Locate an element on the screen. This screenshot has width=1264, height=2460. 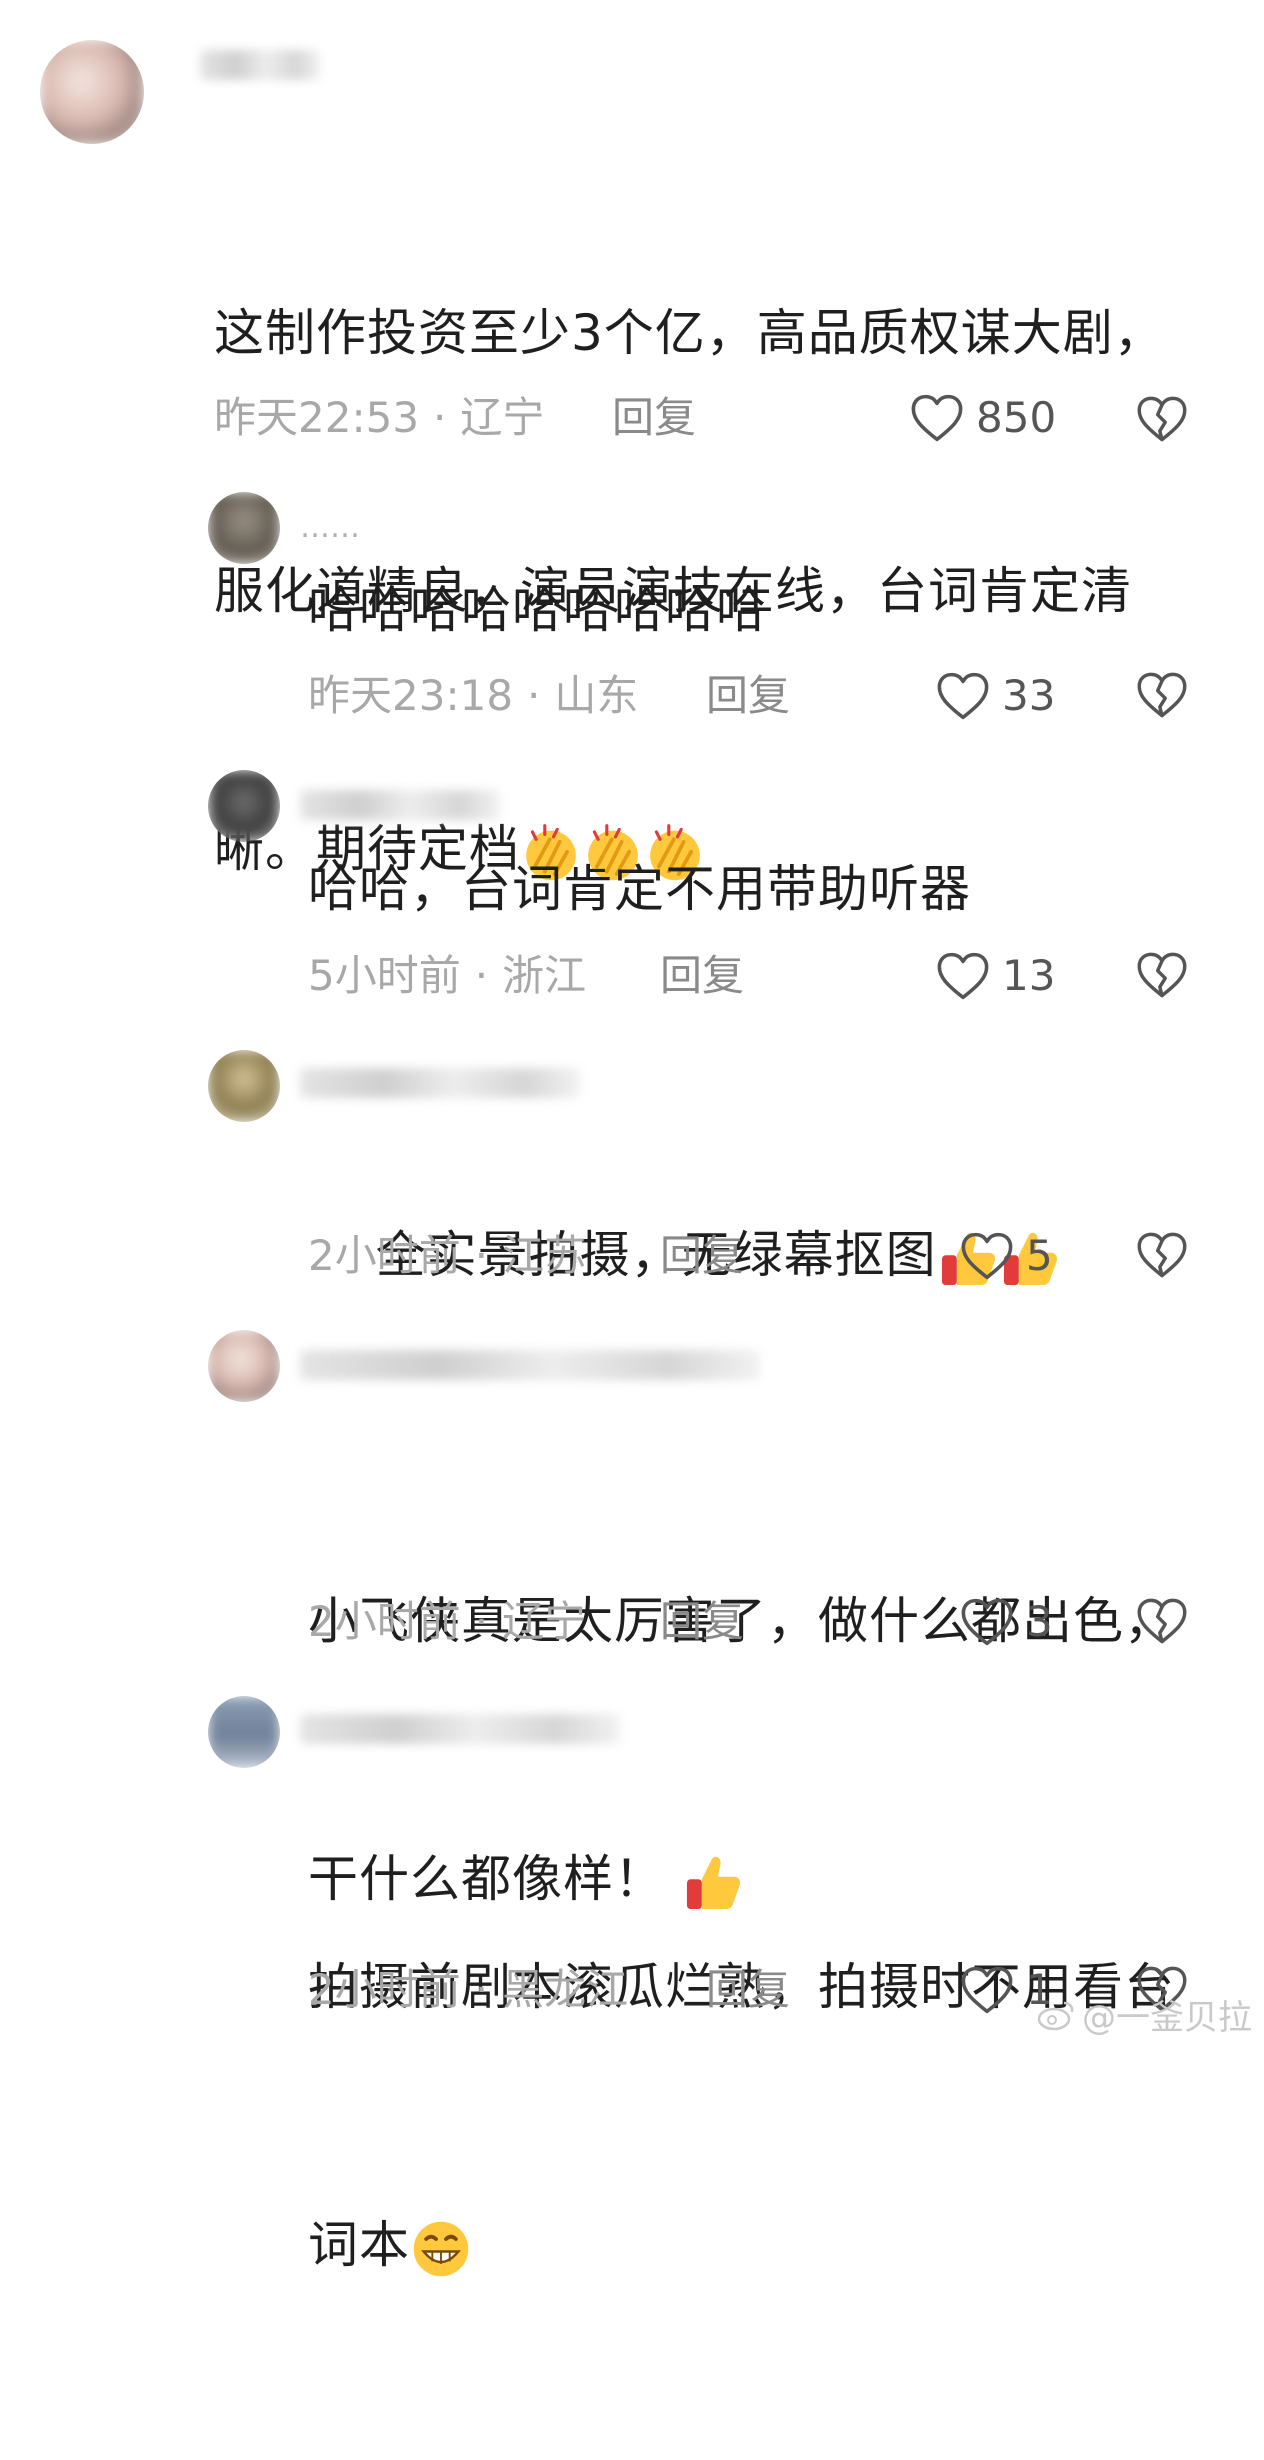
like-button: 850 is located at coordinates (983, 418).